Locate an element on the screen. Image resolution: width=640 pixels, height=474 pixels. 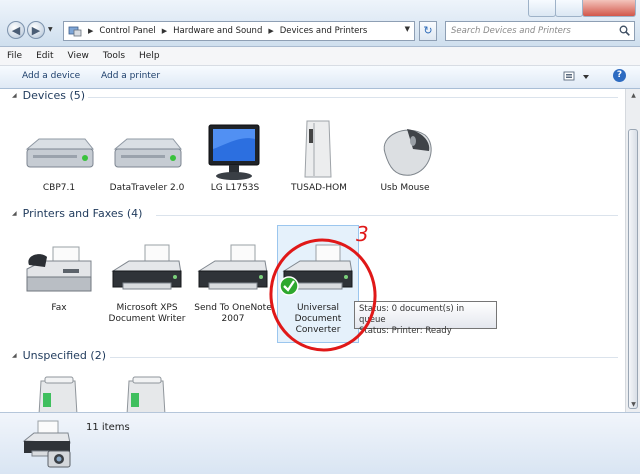
printer-label: Send To OneNote 2007 is located at coordinates (233, 313).